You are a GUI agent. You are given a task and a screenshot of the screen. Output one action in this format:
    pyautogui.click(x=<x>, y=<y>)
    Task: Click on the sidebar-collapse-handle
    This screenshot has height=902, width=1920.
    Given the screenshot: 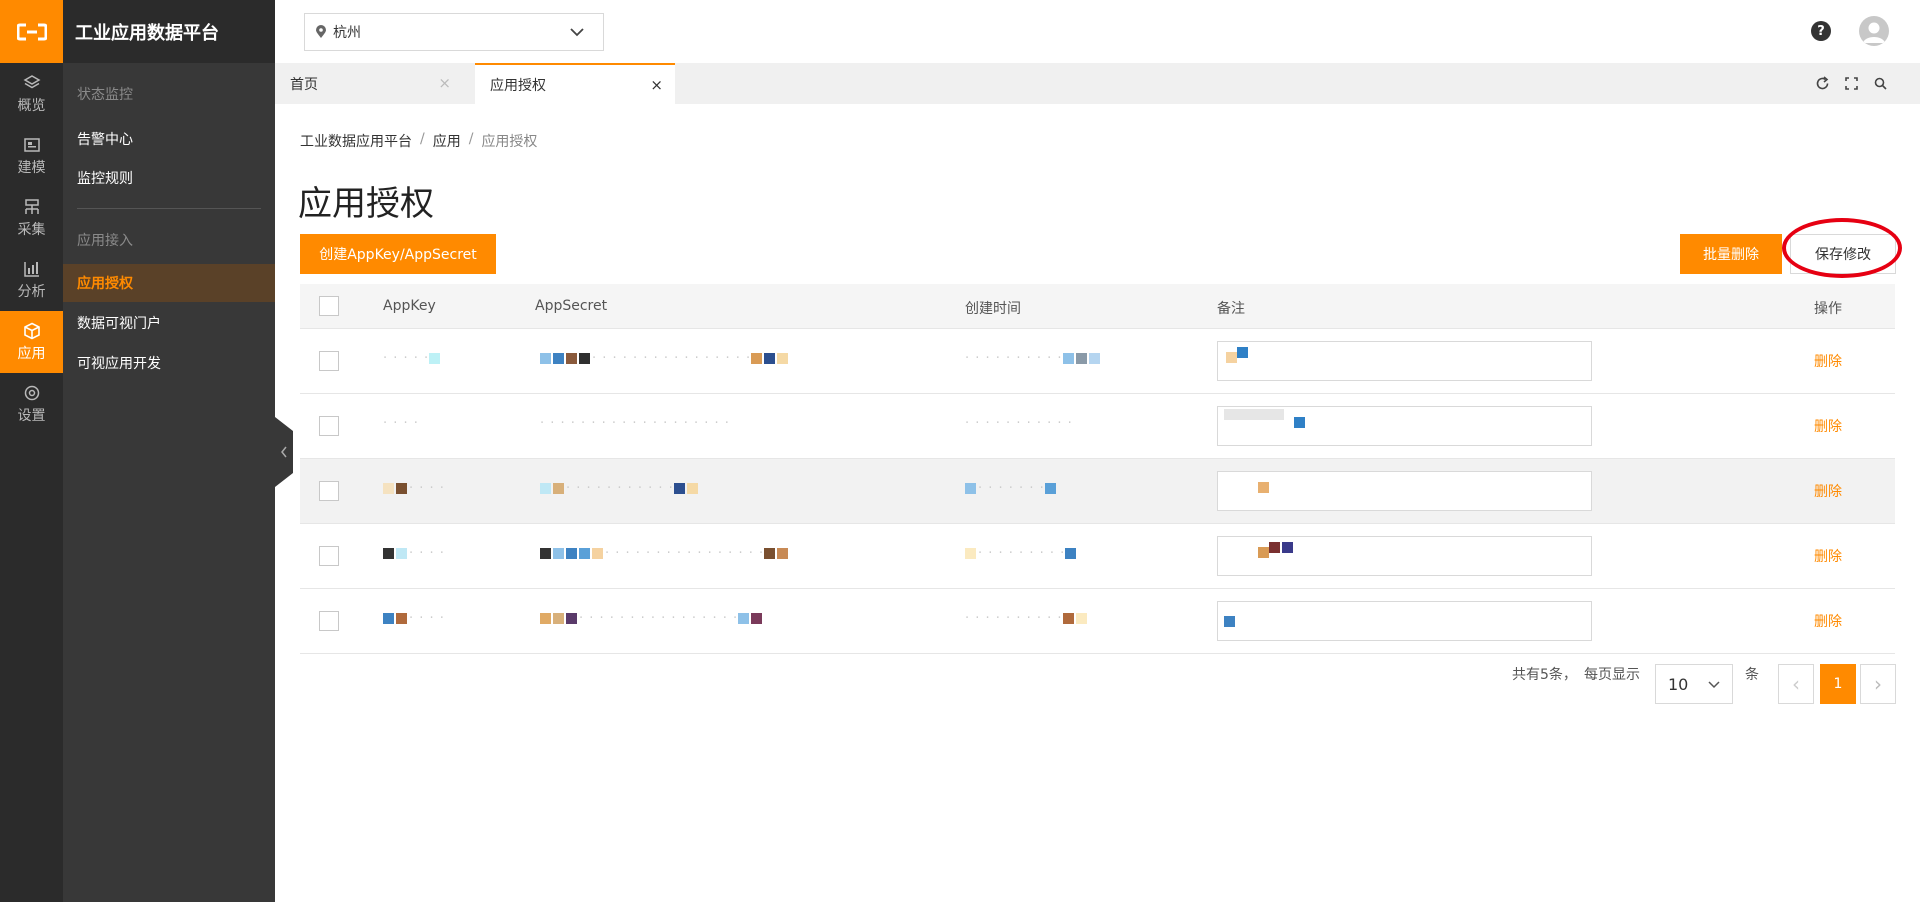 What is the action you would take?
    pyautogui.click(x=284, y=452)
    